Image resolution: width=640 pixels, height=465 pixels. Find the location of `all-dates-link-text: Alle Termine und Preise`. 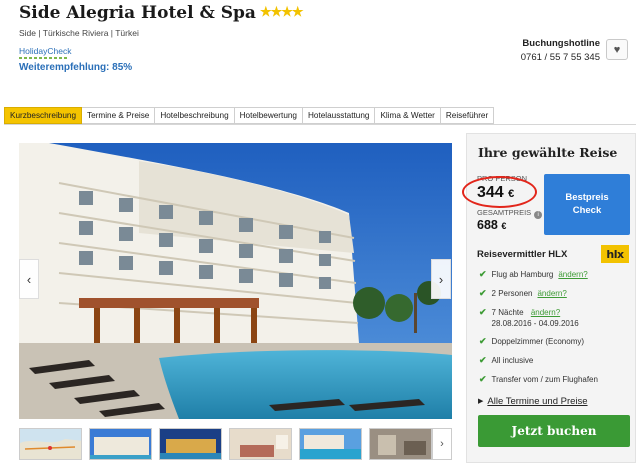

all-dates-link-text: Alle Termine und Preise is located at coordinates (537, 401).